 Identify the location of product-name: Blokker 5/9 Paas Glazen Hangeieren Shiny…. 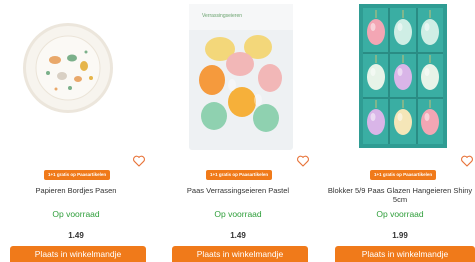
(400, 195).